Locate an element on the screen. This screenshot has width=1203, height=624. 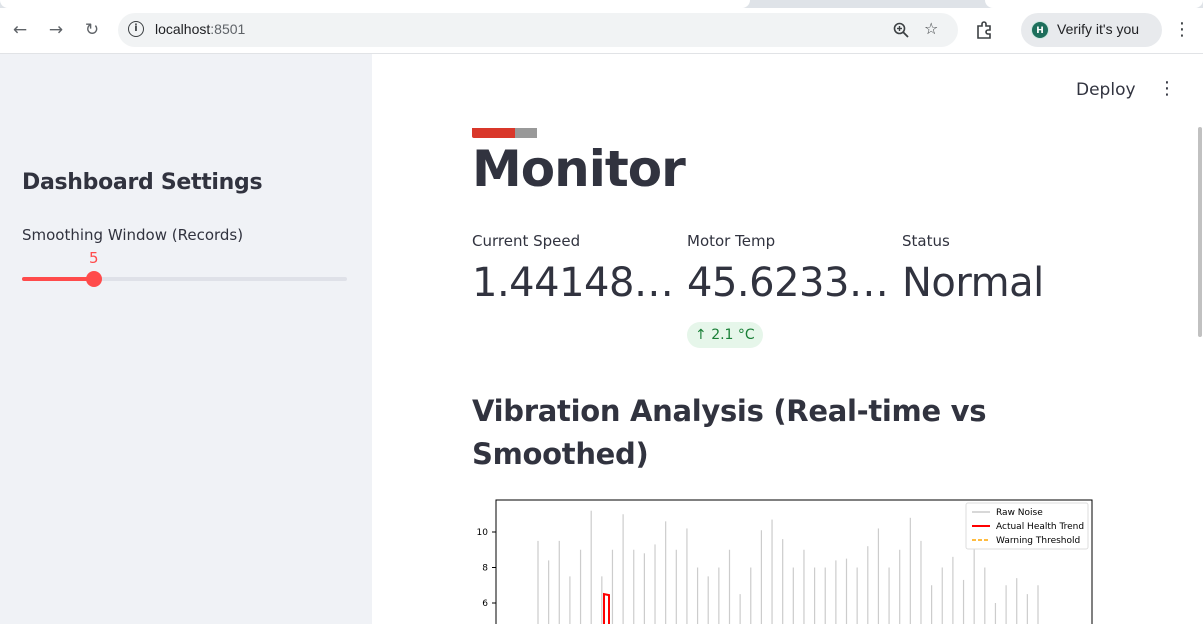
legend-label: Warning Threshold is located at coordinates (1038, 541).